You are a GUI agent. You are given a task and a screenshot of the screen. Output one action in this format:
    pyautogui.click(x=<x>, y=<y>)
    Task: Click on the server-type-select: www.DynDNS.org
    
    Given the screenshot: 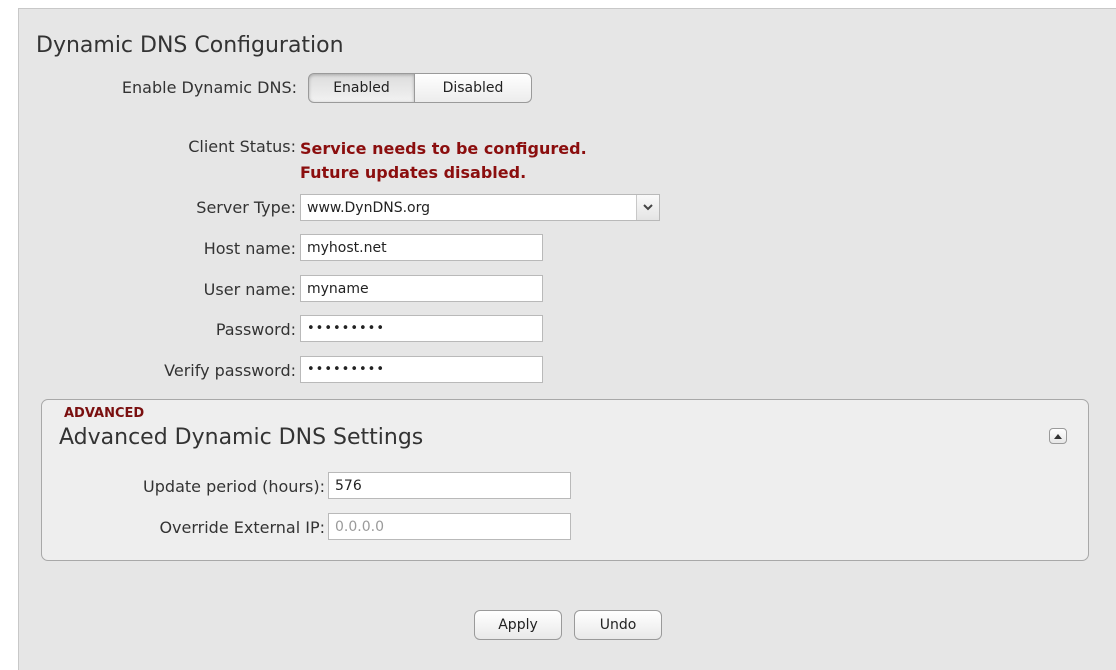 What is the action you would take?
    pyautogui.click(x=480, y=207)
    